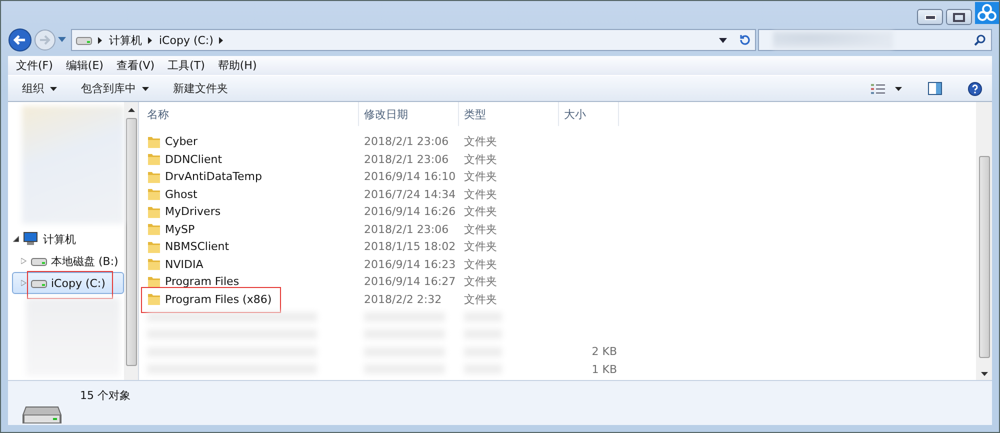 This screenshot has width=1000, height=433. Describe the element at coordinates (509, 114) in the screenshot. I see `column-header: 类型` at that location.